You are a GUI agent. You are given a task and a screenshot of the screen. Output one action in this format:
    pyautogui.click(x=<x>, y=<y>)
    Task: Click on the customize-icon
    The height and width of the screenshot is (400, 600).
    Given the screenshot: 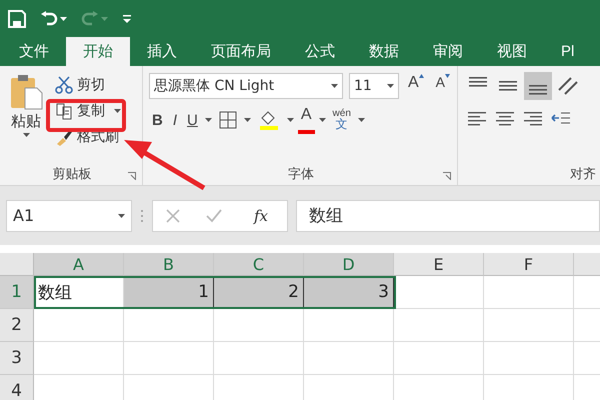 What is the action you would take?
    pyautogui.click(x=127, y=19)
    